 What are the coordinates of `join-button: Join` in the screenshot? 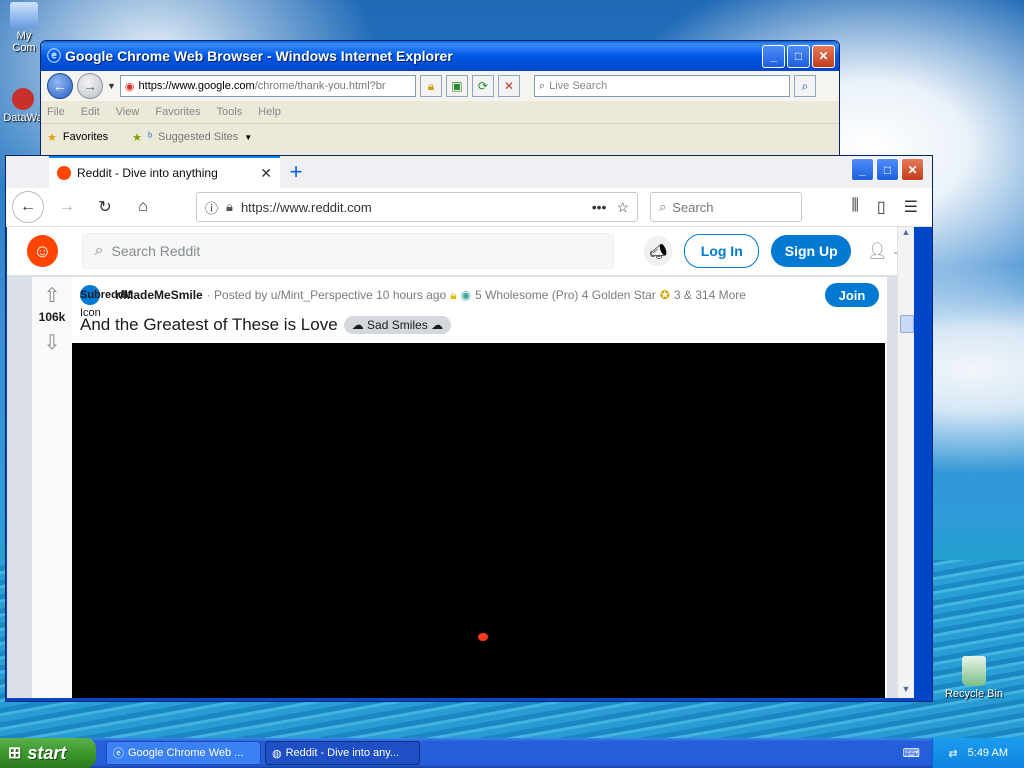 It's located at (852, 295).